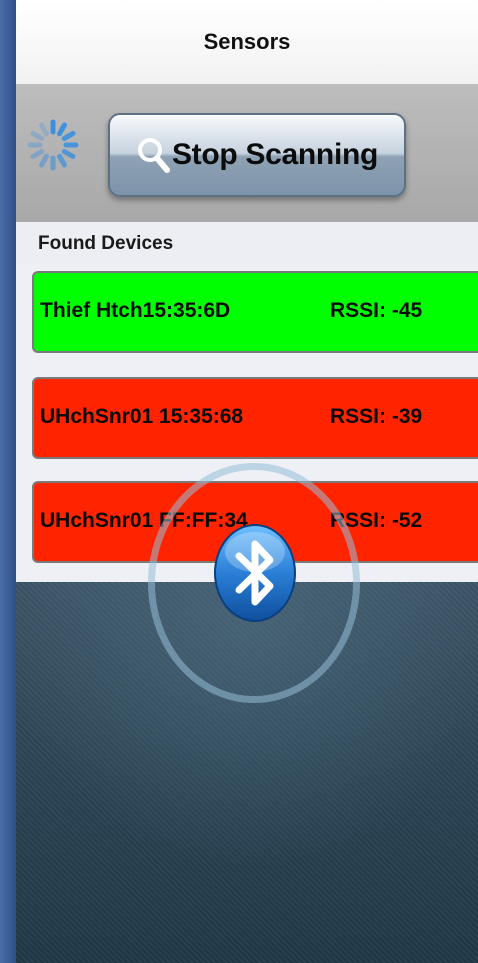 The width and height of the screenshot is (478, 963). Describe the element at coordinates (8, 481) in the screenshot. I see `background-edge` at that location.